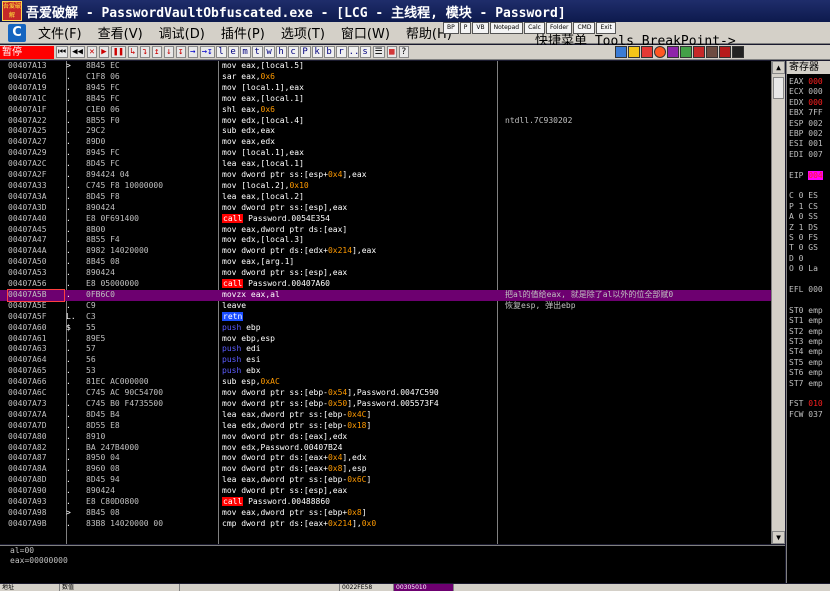 Image resolution: width=830 pixels, height=591 pixels. I want to click on register-line: EAX 000, so click(806, 82).